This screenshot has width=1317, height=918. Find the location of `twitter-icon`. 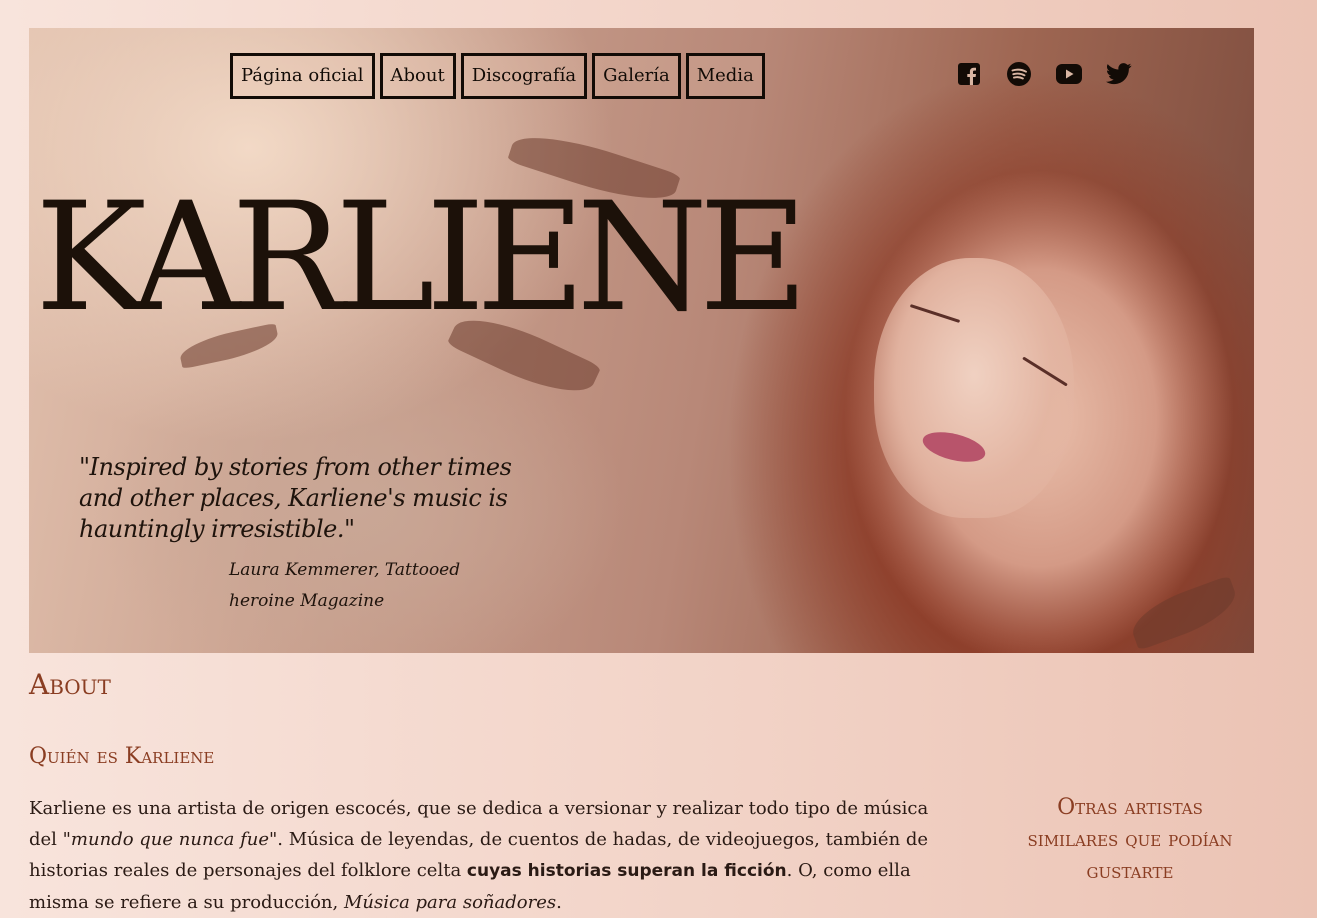

twitter-icon is located at coordinates (1118, 73).